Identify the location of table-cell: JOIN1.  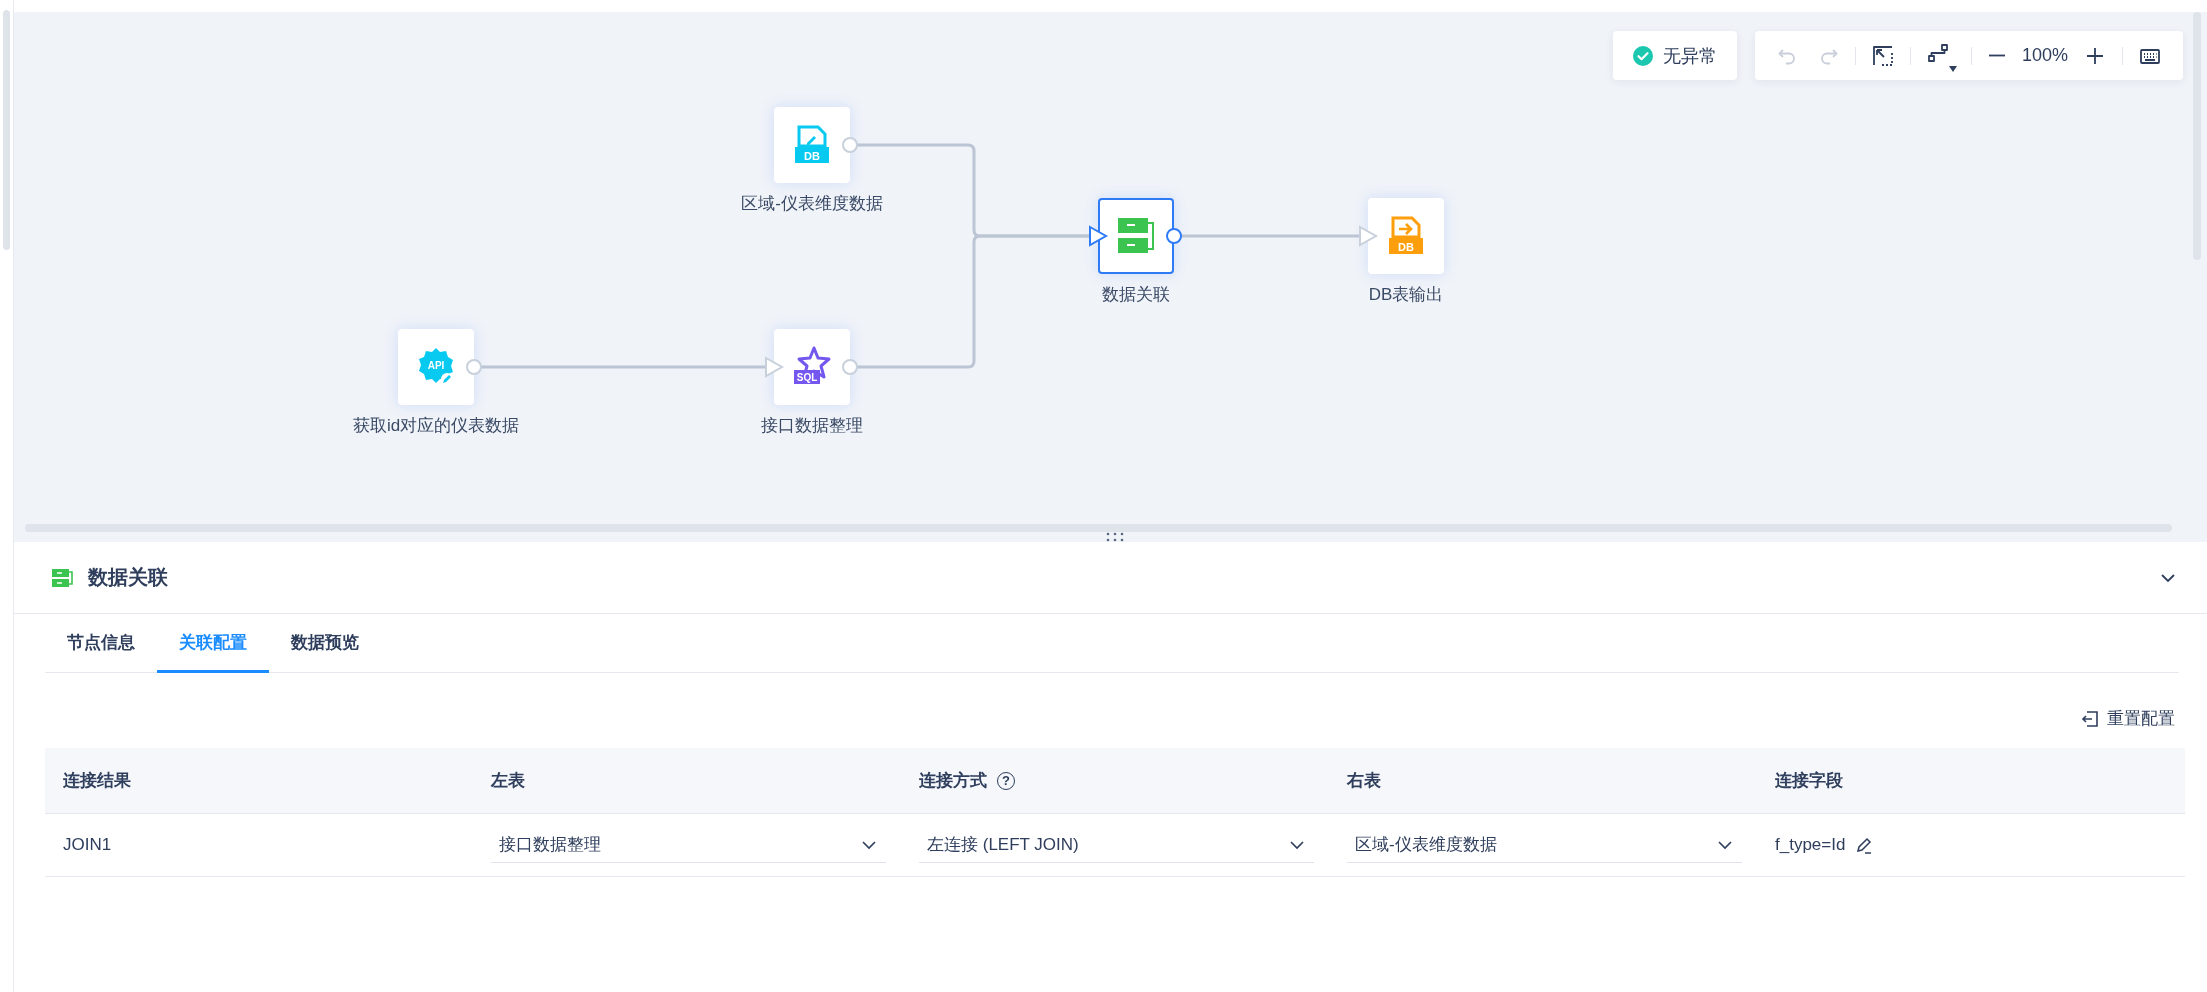
(87, 845).